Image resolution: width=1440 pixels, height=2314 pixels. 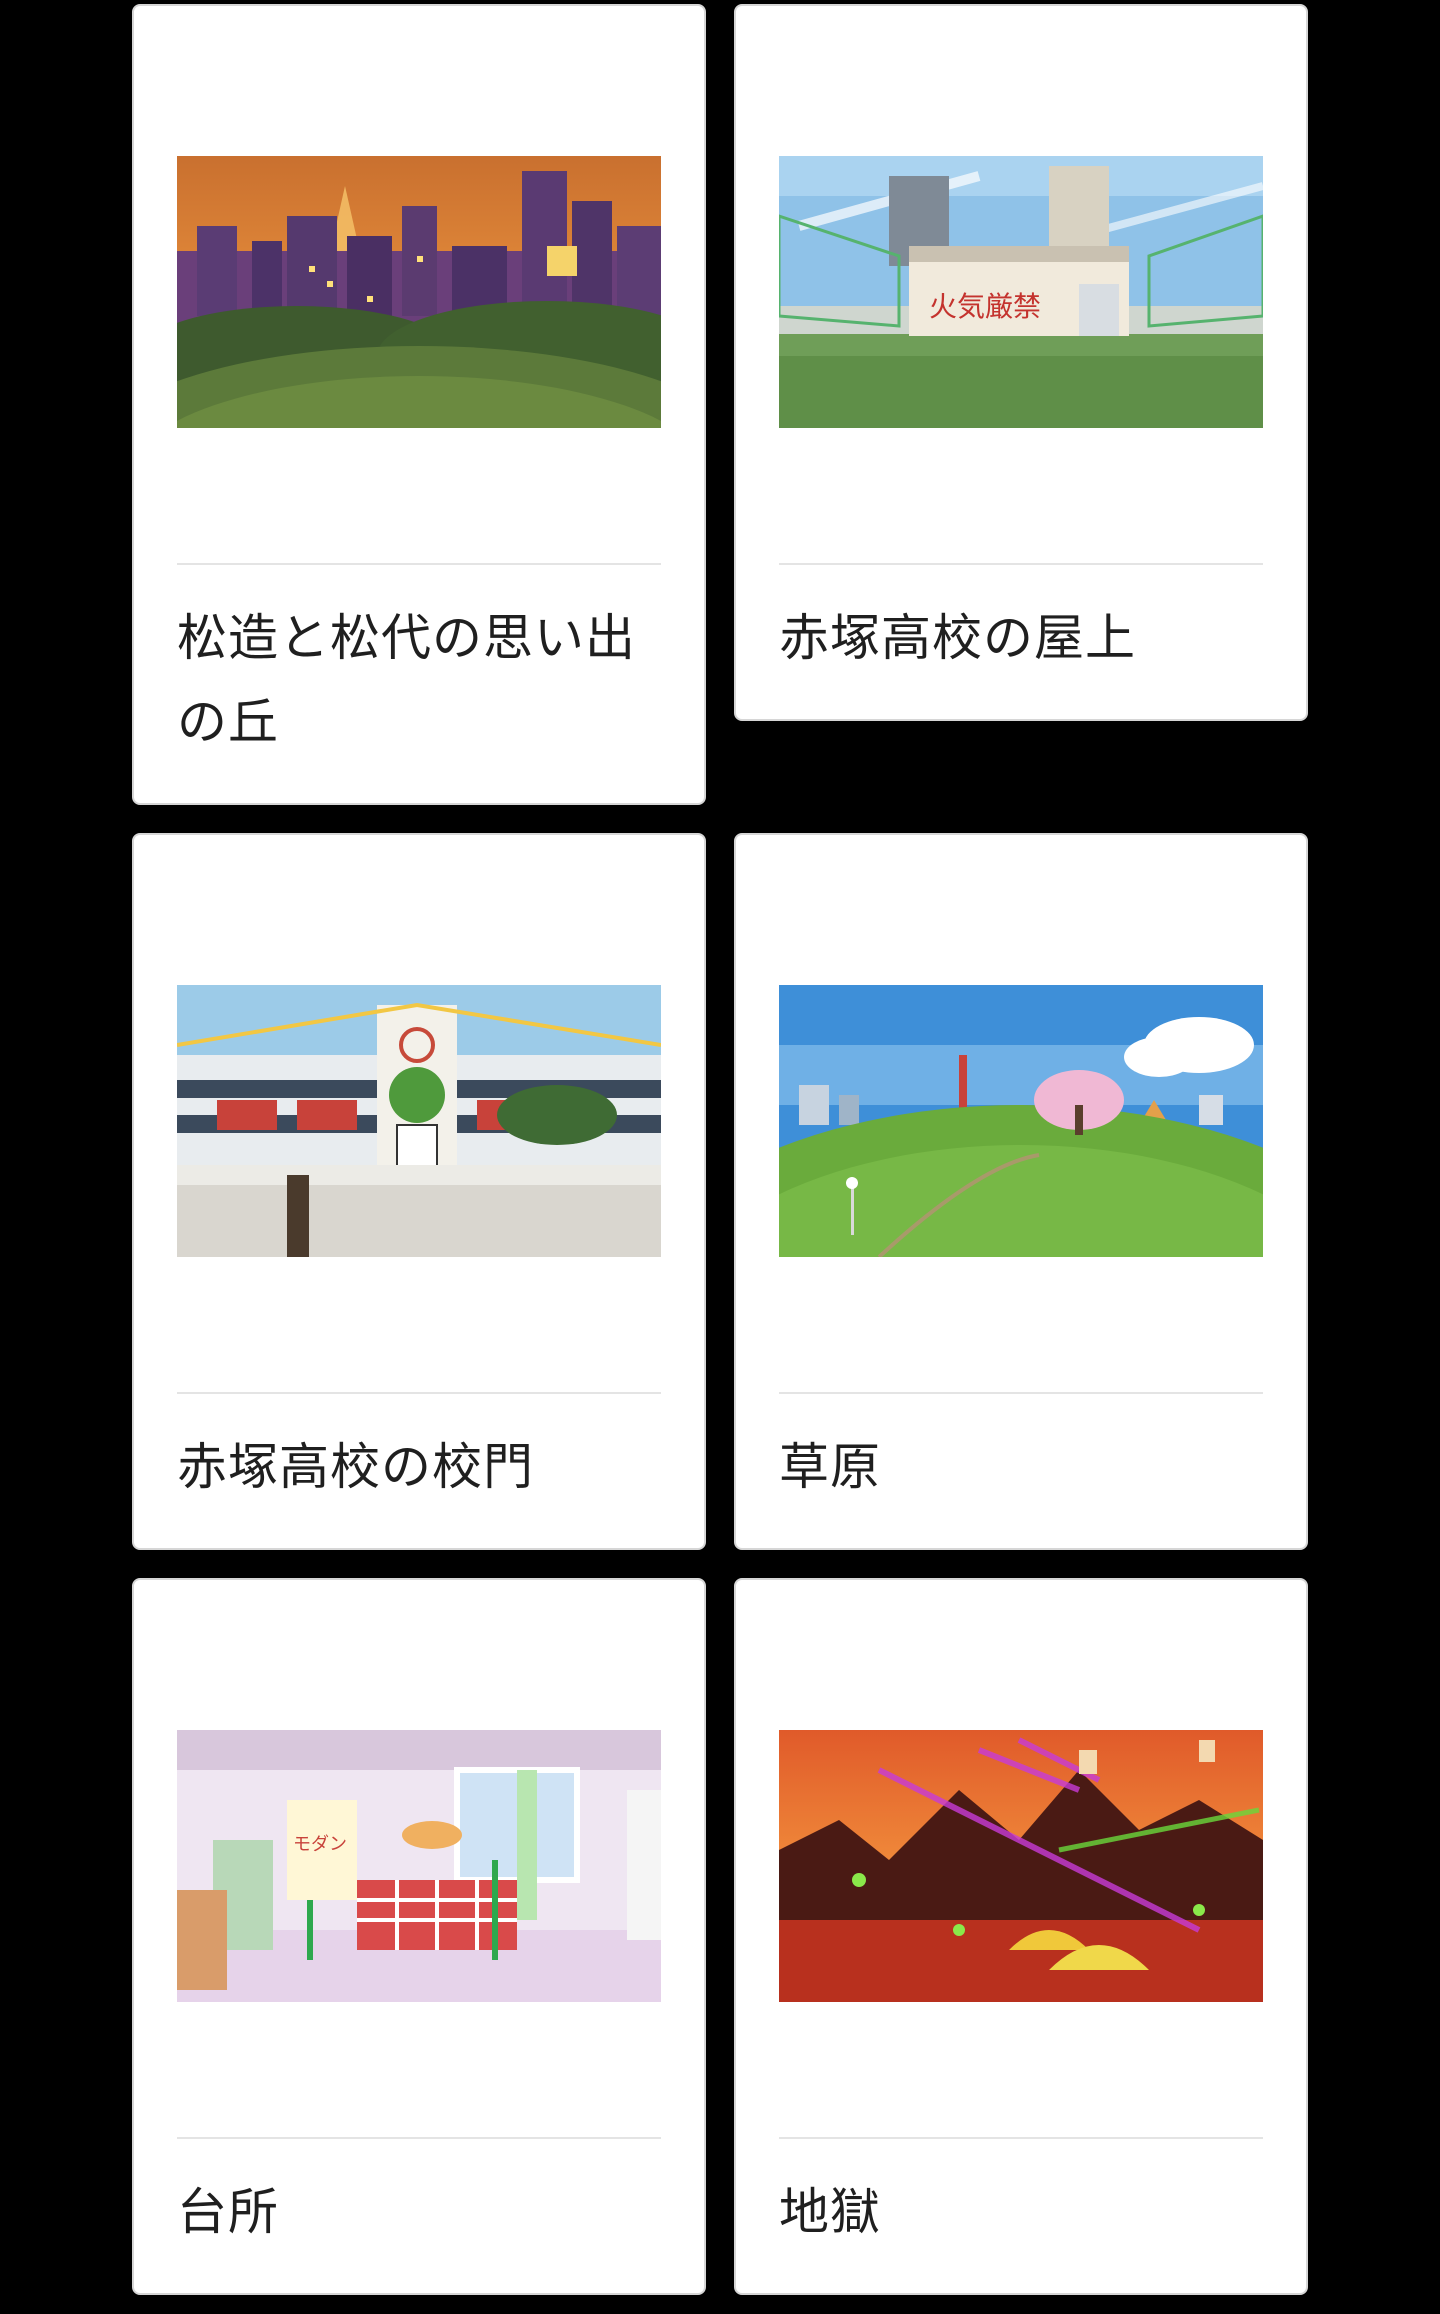 I want to click on meadow-cherry-tree-illustration, so click(x=1021, y=1121).